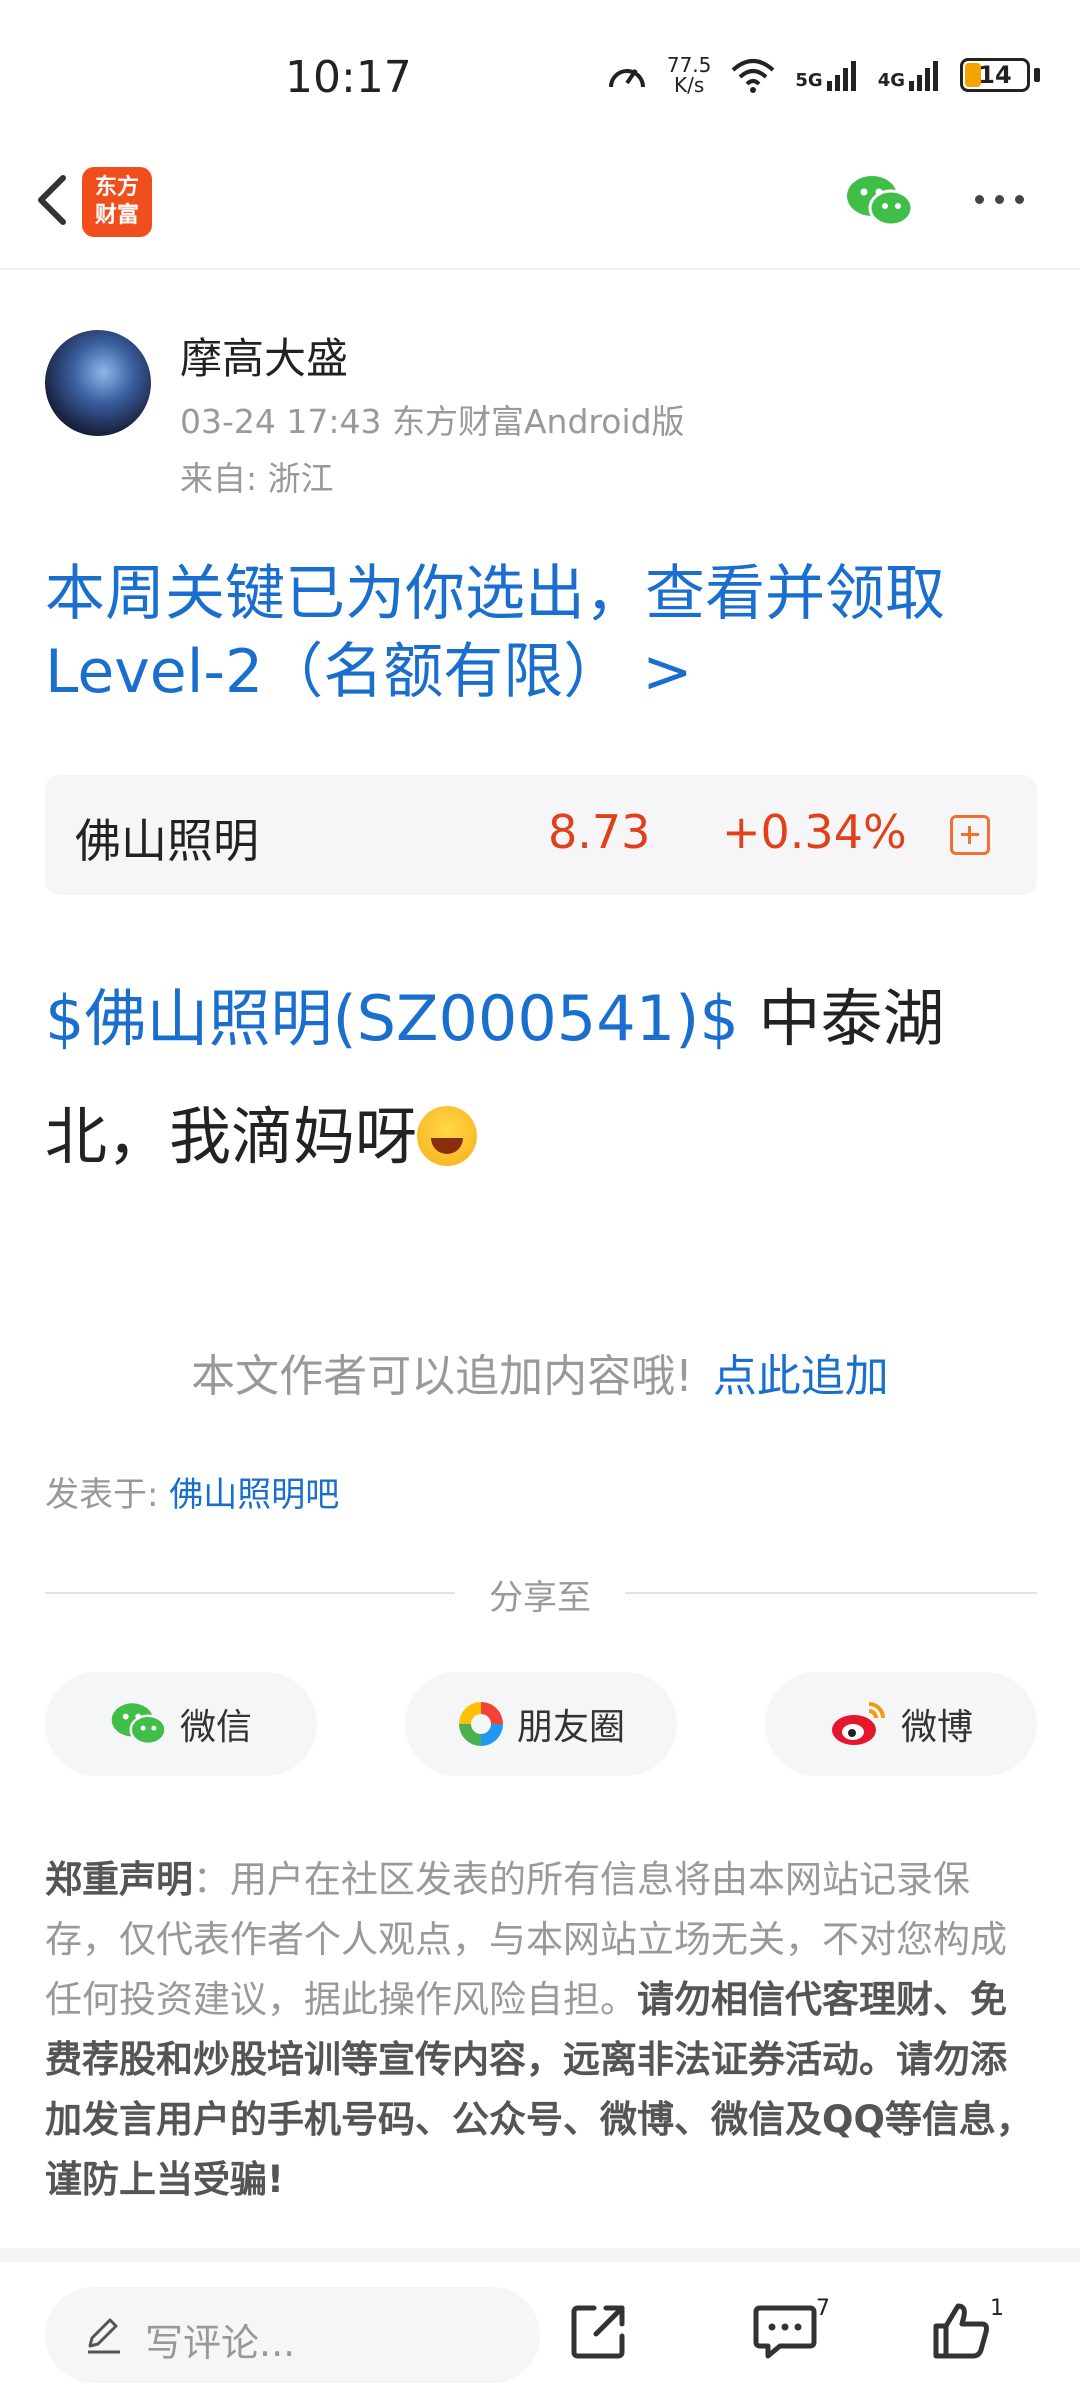  What do you see at coordinates (970, 835) in the screenshot?
I see `add-watchlist-icon` at bounding box center [970, 835].